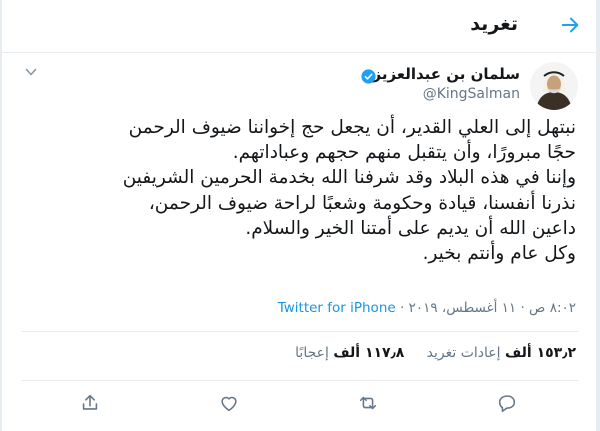 Image resolution: width=600 pixels, height=431 pixels. Describe the element at coordinates (494, 24) in the screenshot. I see `page-title: تغريد` at that location.